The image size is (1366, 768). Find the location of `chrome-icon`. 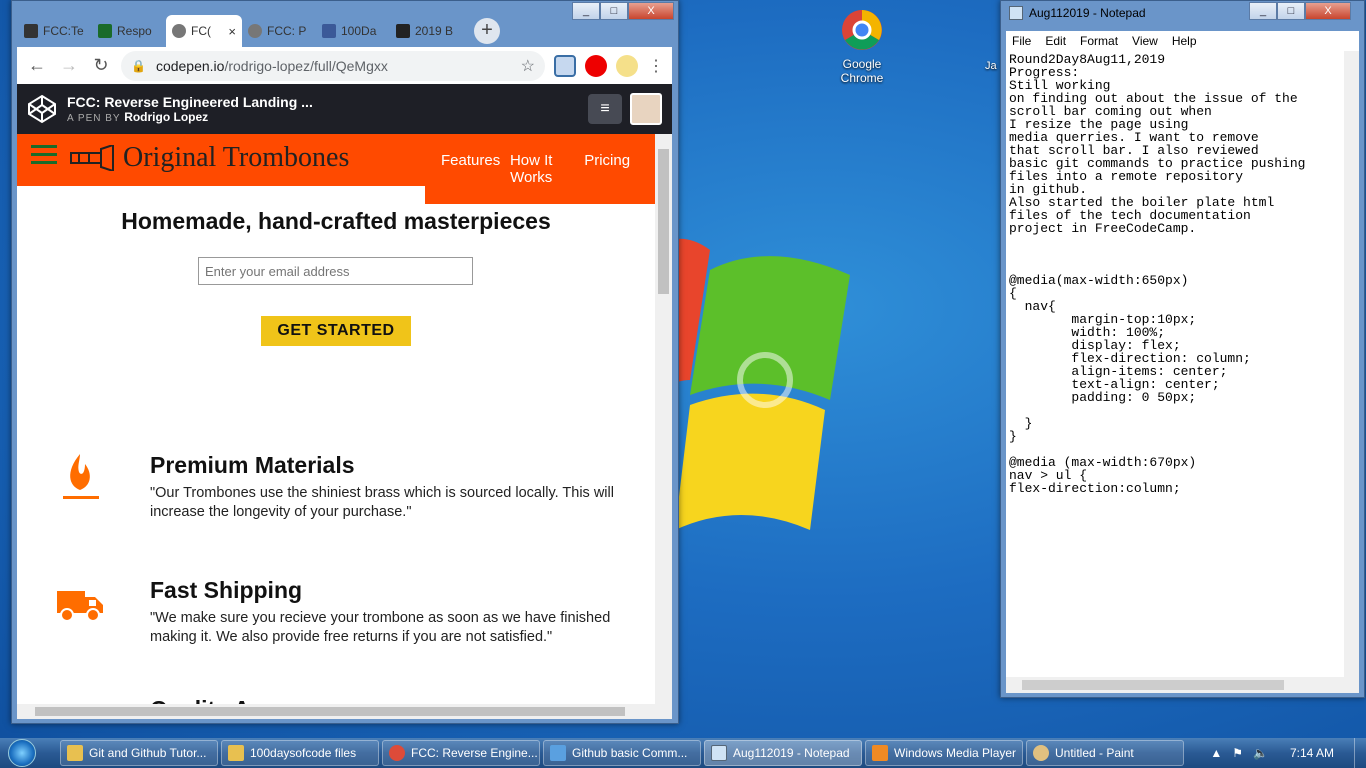

chrome-icon is located at coordinates (397, 753).